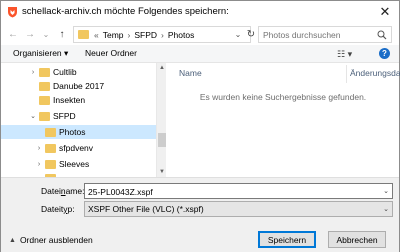 This screenshot has height=252, width=400. I want to click on help-icon: ?, so click(384, 53).